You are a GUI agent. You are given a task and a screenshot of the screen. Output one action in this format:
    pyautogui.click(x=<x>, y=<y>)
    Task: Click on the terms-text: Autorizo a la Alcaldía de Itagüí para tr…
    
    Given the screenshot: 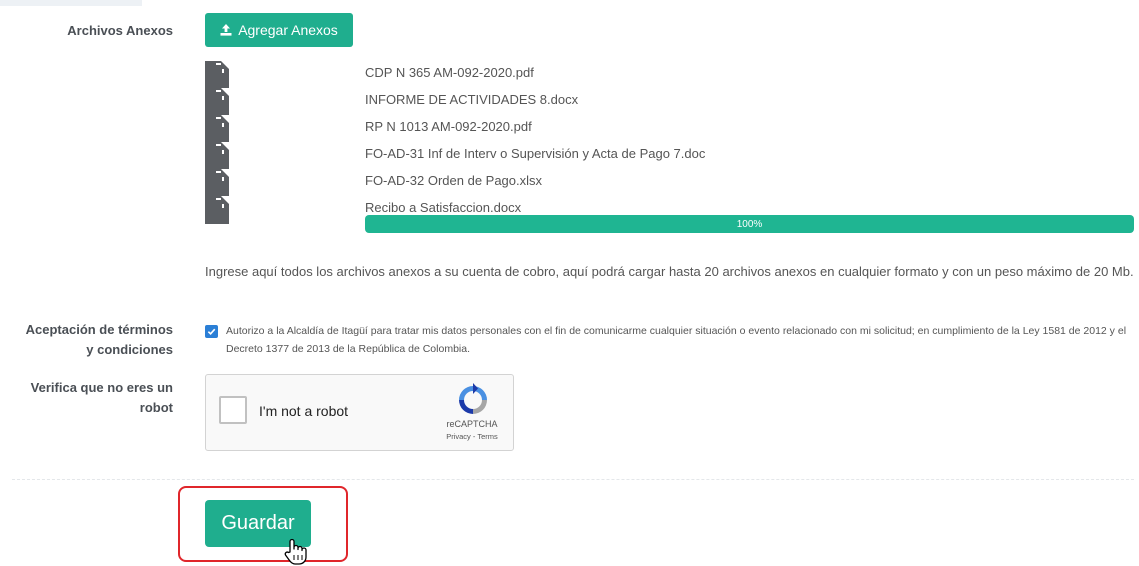 What is the action you would take?
    pyautogui.click(x=676, y=340)
    